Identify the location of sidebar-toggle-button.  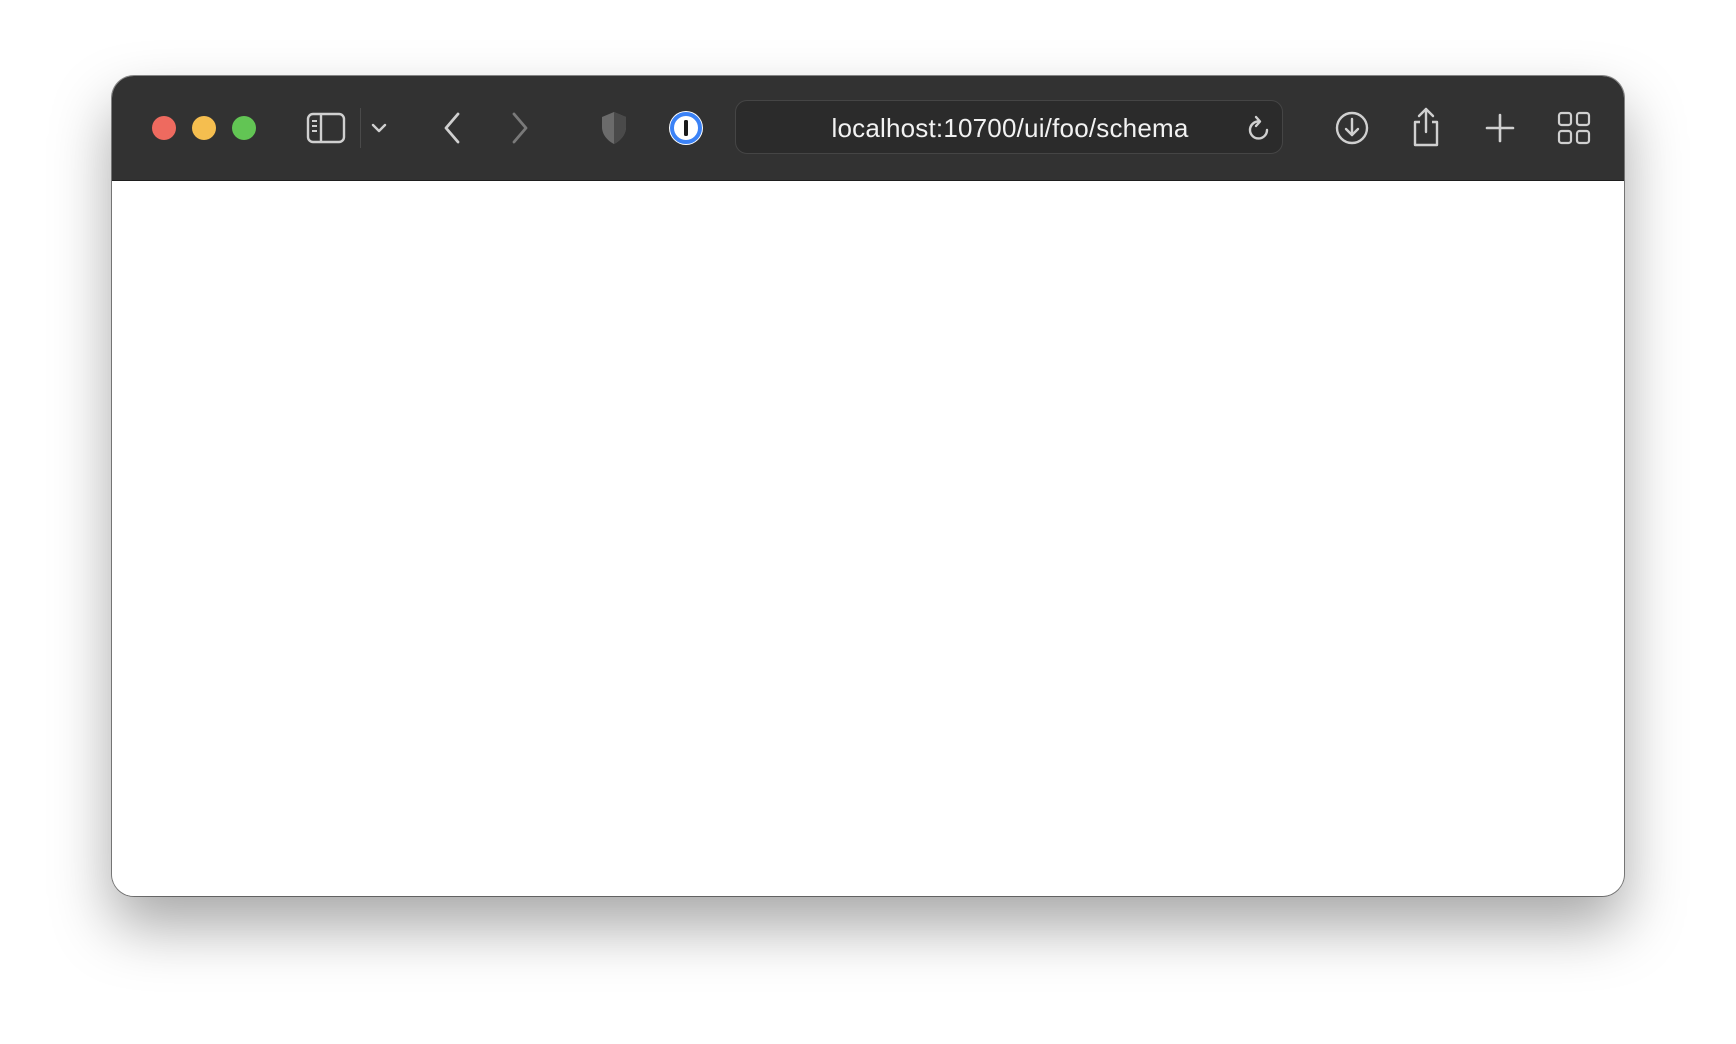
(326, 128).